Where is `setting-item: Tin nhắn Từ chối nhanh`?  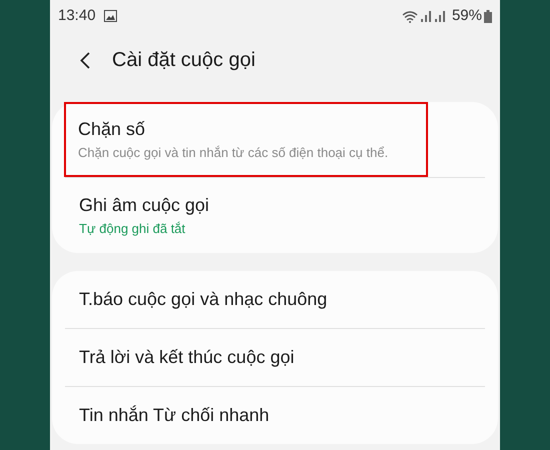
setting-item: Tin nhắn Từ chối nhanh is located at coordinates (275, 415).